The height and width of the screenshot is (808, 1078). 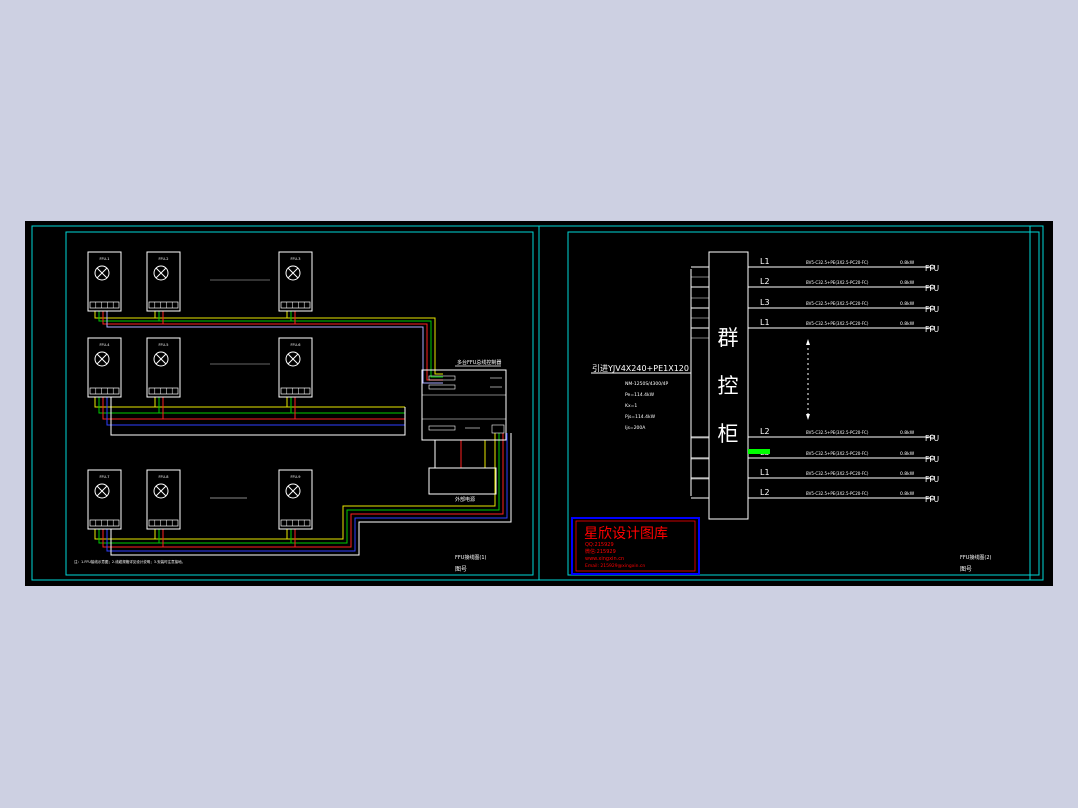 What do you see at coordinates (104, 345) in the screenshot?
I see `fan-unit-label: FFU-4` at bounding box center [104, 345].